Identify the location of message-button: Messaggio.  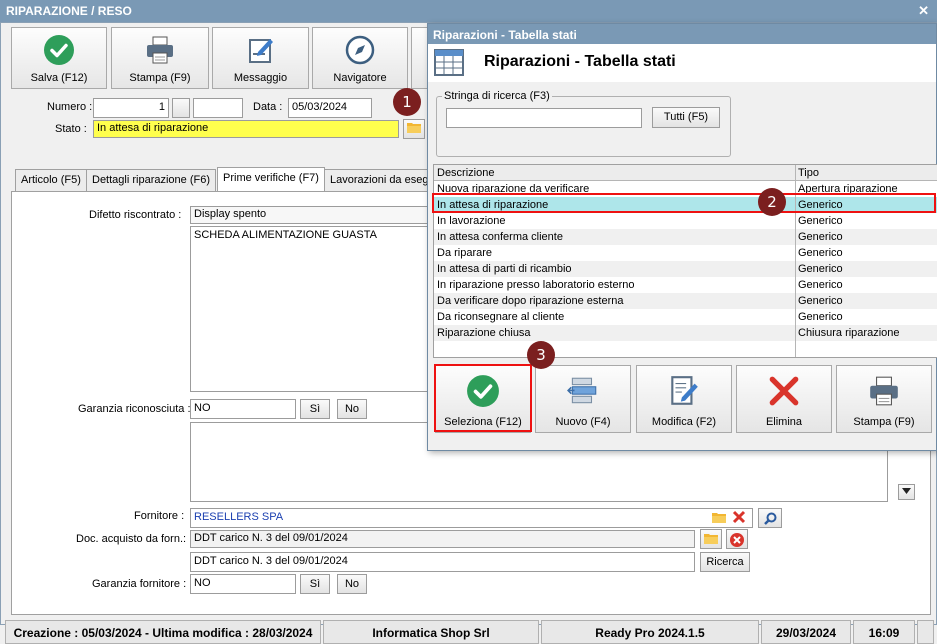
(260, 58).